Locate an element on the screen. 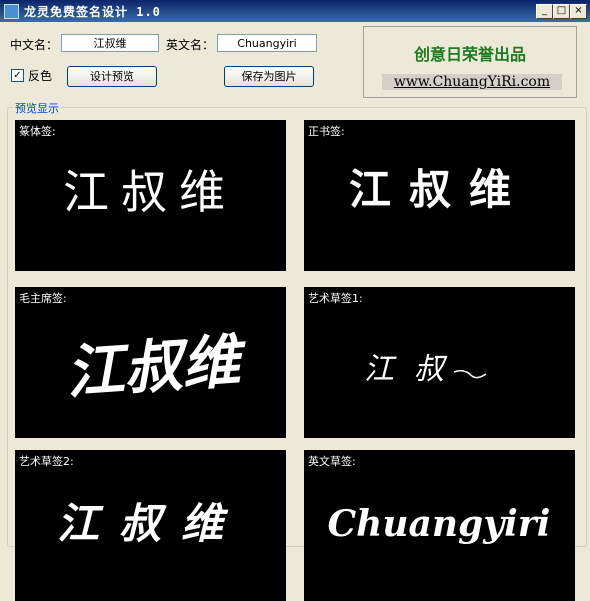  ad-slogan: 创意日荣誉出品 is located at coordinates (469, 54).